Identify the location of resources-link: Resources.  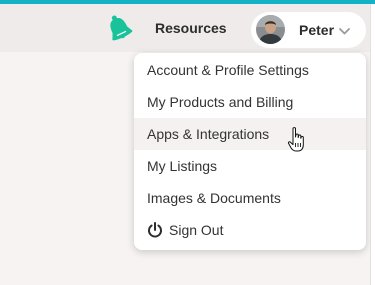
(191, 28).